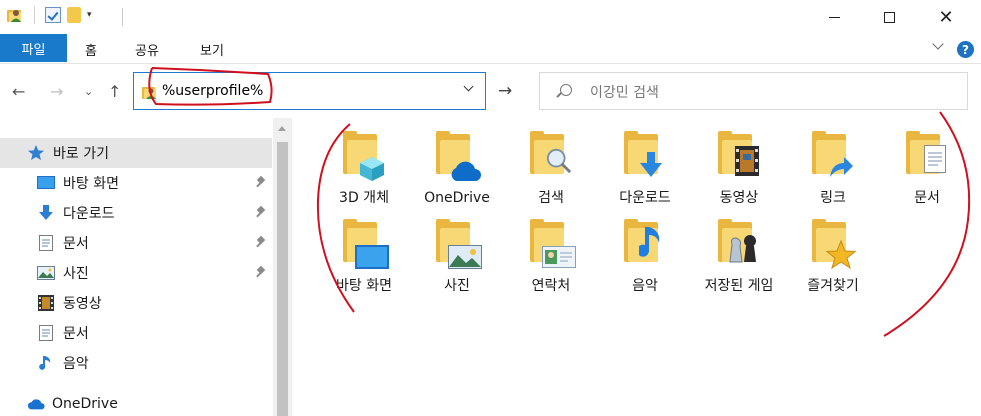  What do you see at coordinates (136, 213) in the screenshot?
I see `sidebar-item-downloads: 다운로드` at bounding box center [136, 213].